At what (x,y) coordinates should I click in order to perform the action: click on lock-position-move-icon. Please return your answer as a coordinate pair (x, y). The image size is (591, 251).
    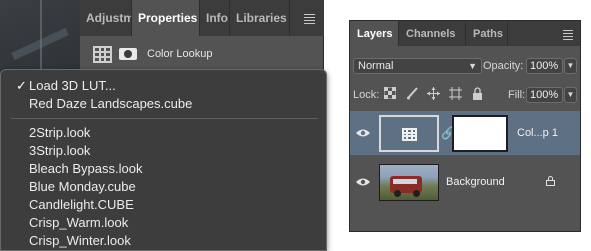
    Looking at the image, I should click on (433, 93).